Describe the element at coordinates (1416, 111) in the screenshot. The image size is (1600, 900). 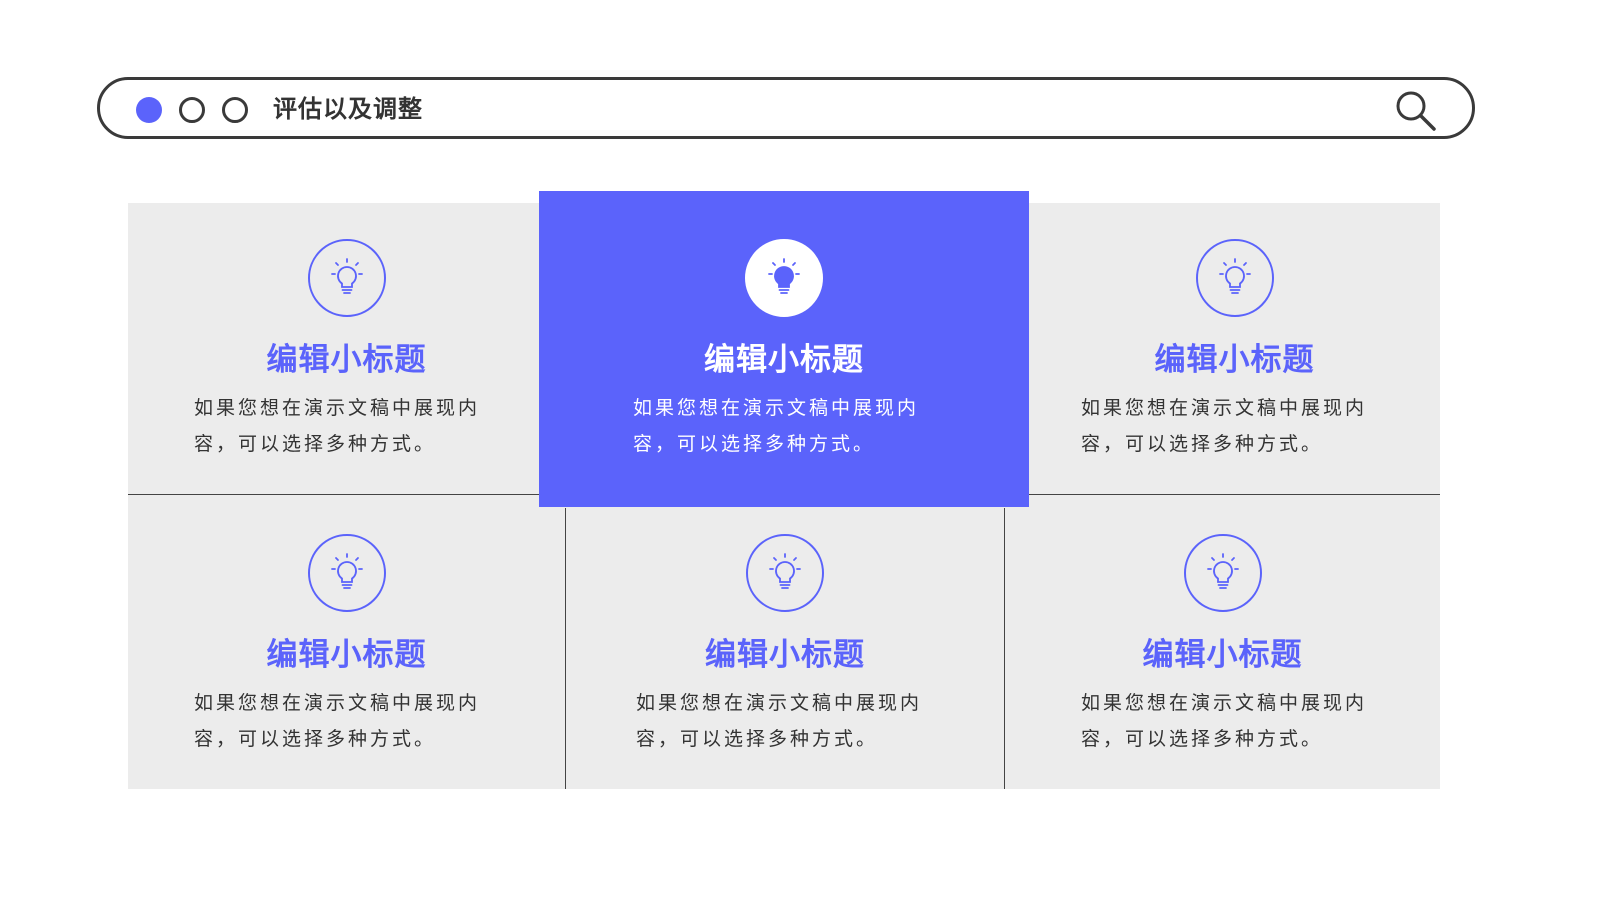
I see `search-icon` at that location.